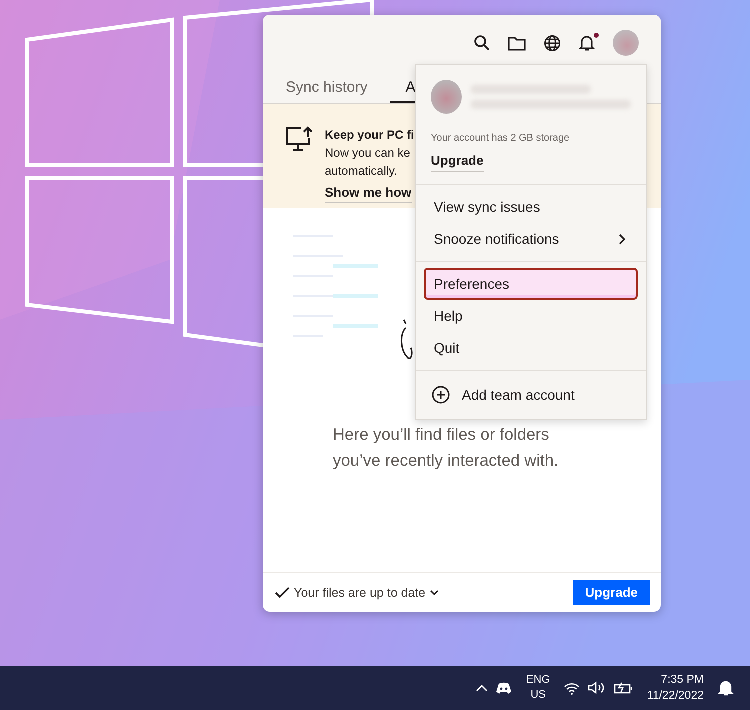 The height and width of the screenshot is (710, 750). Describe the element at coordinates (282, 592) in the screenshot. I see `check-icon` at that location.